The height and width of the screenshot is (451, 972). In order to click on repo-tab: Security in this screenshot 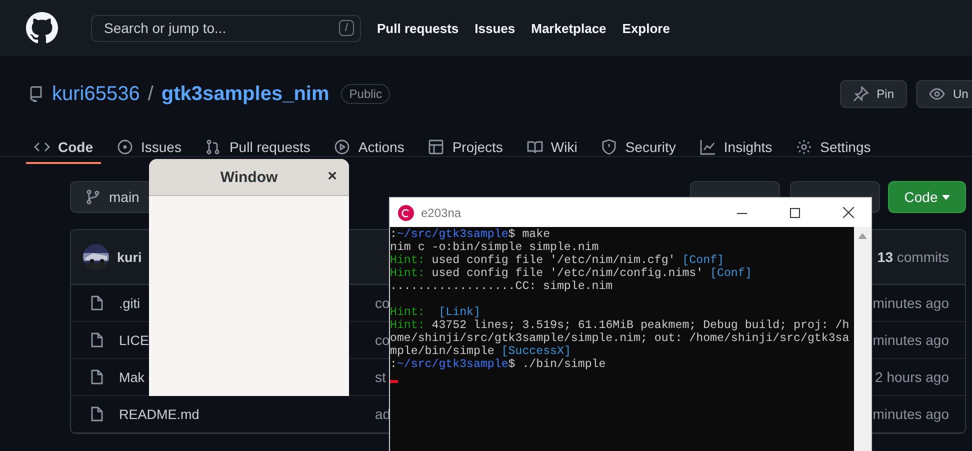, I will do `click(638, 151)`.